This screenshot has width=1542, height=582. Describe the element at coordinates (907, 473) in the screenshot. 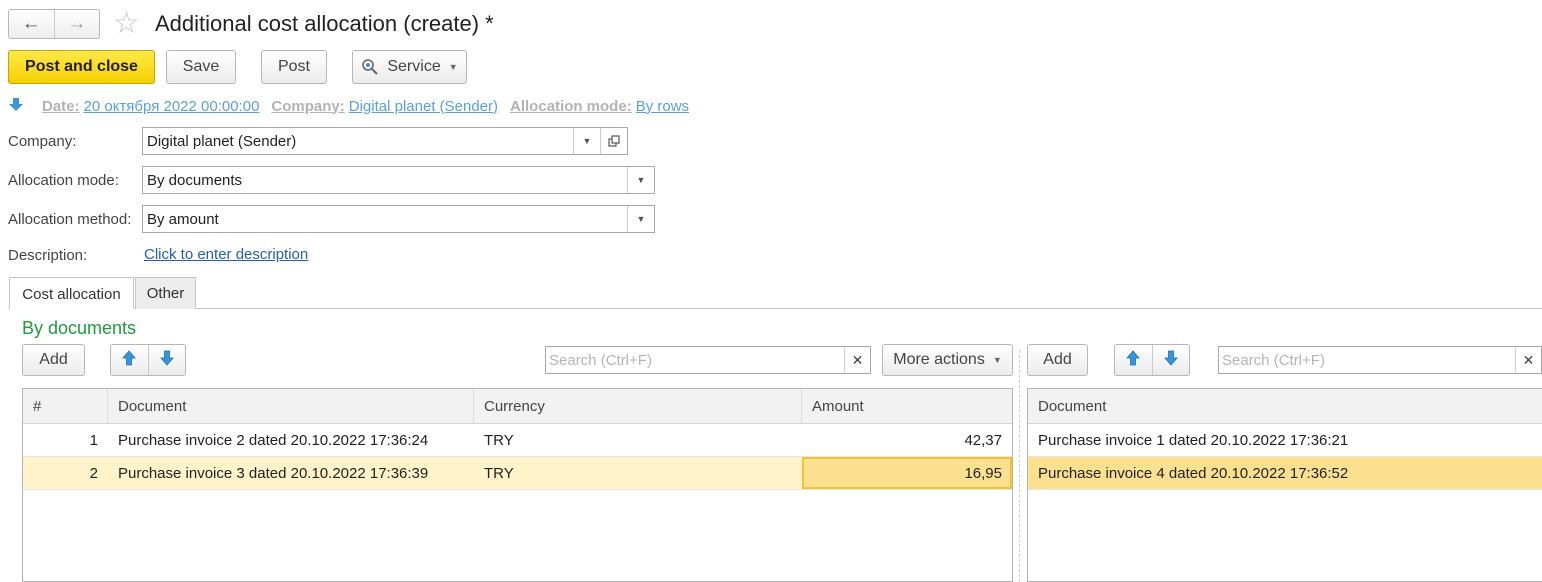

I see `row-amount-focused: 16,95` at that location.